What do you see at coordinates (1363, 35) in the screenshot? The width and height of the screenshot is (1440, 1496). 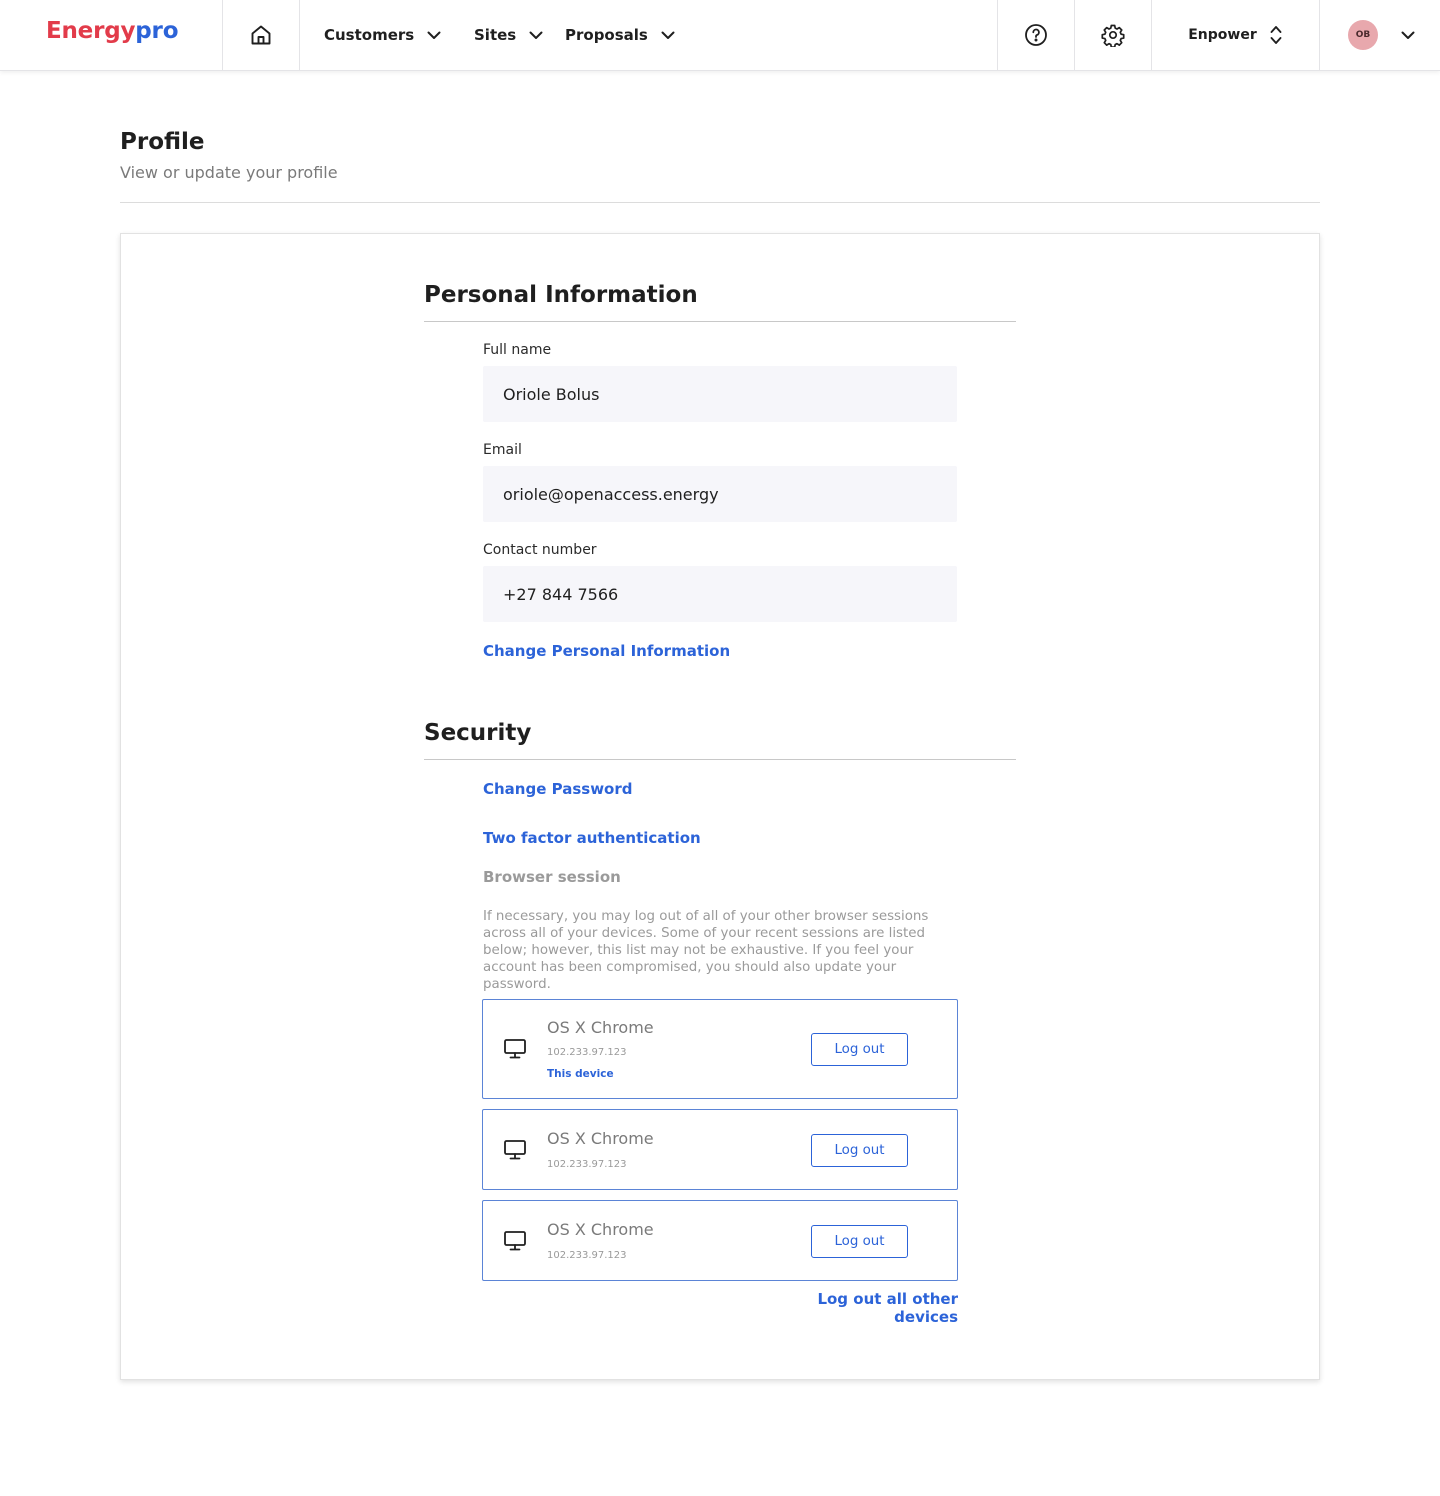 I see `avatar: OB` at bounding box center [1363, 35].